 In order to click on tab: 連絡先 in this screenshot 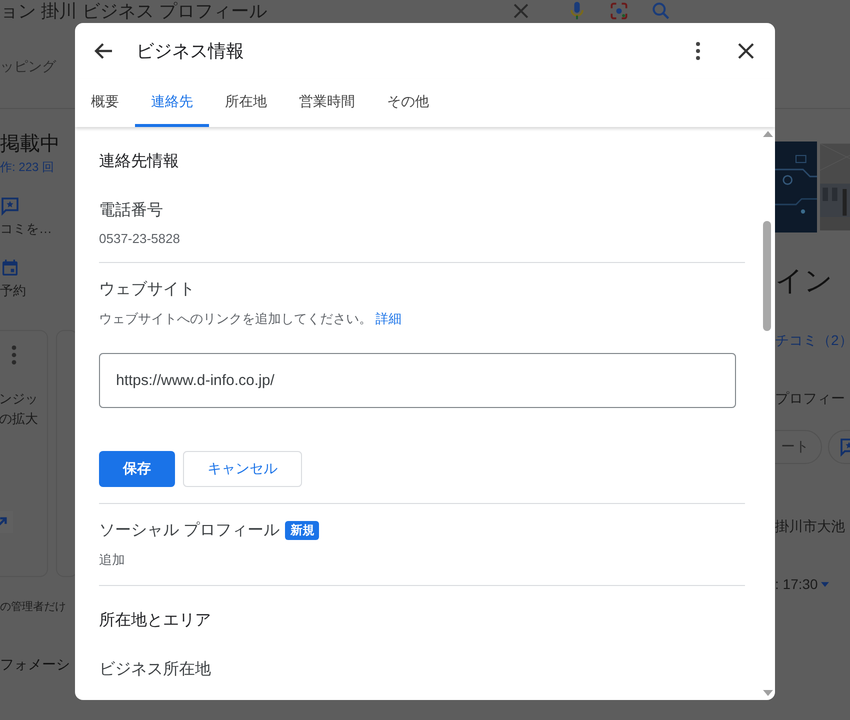, I will do `click(172, 103)`.